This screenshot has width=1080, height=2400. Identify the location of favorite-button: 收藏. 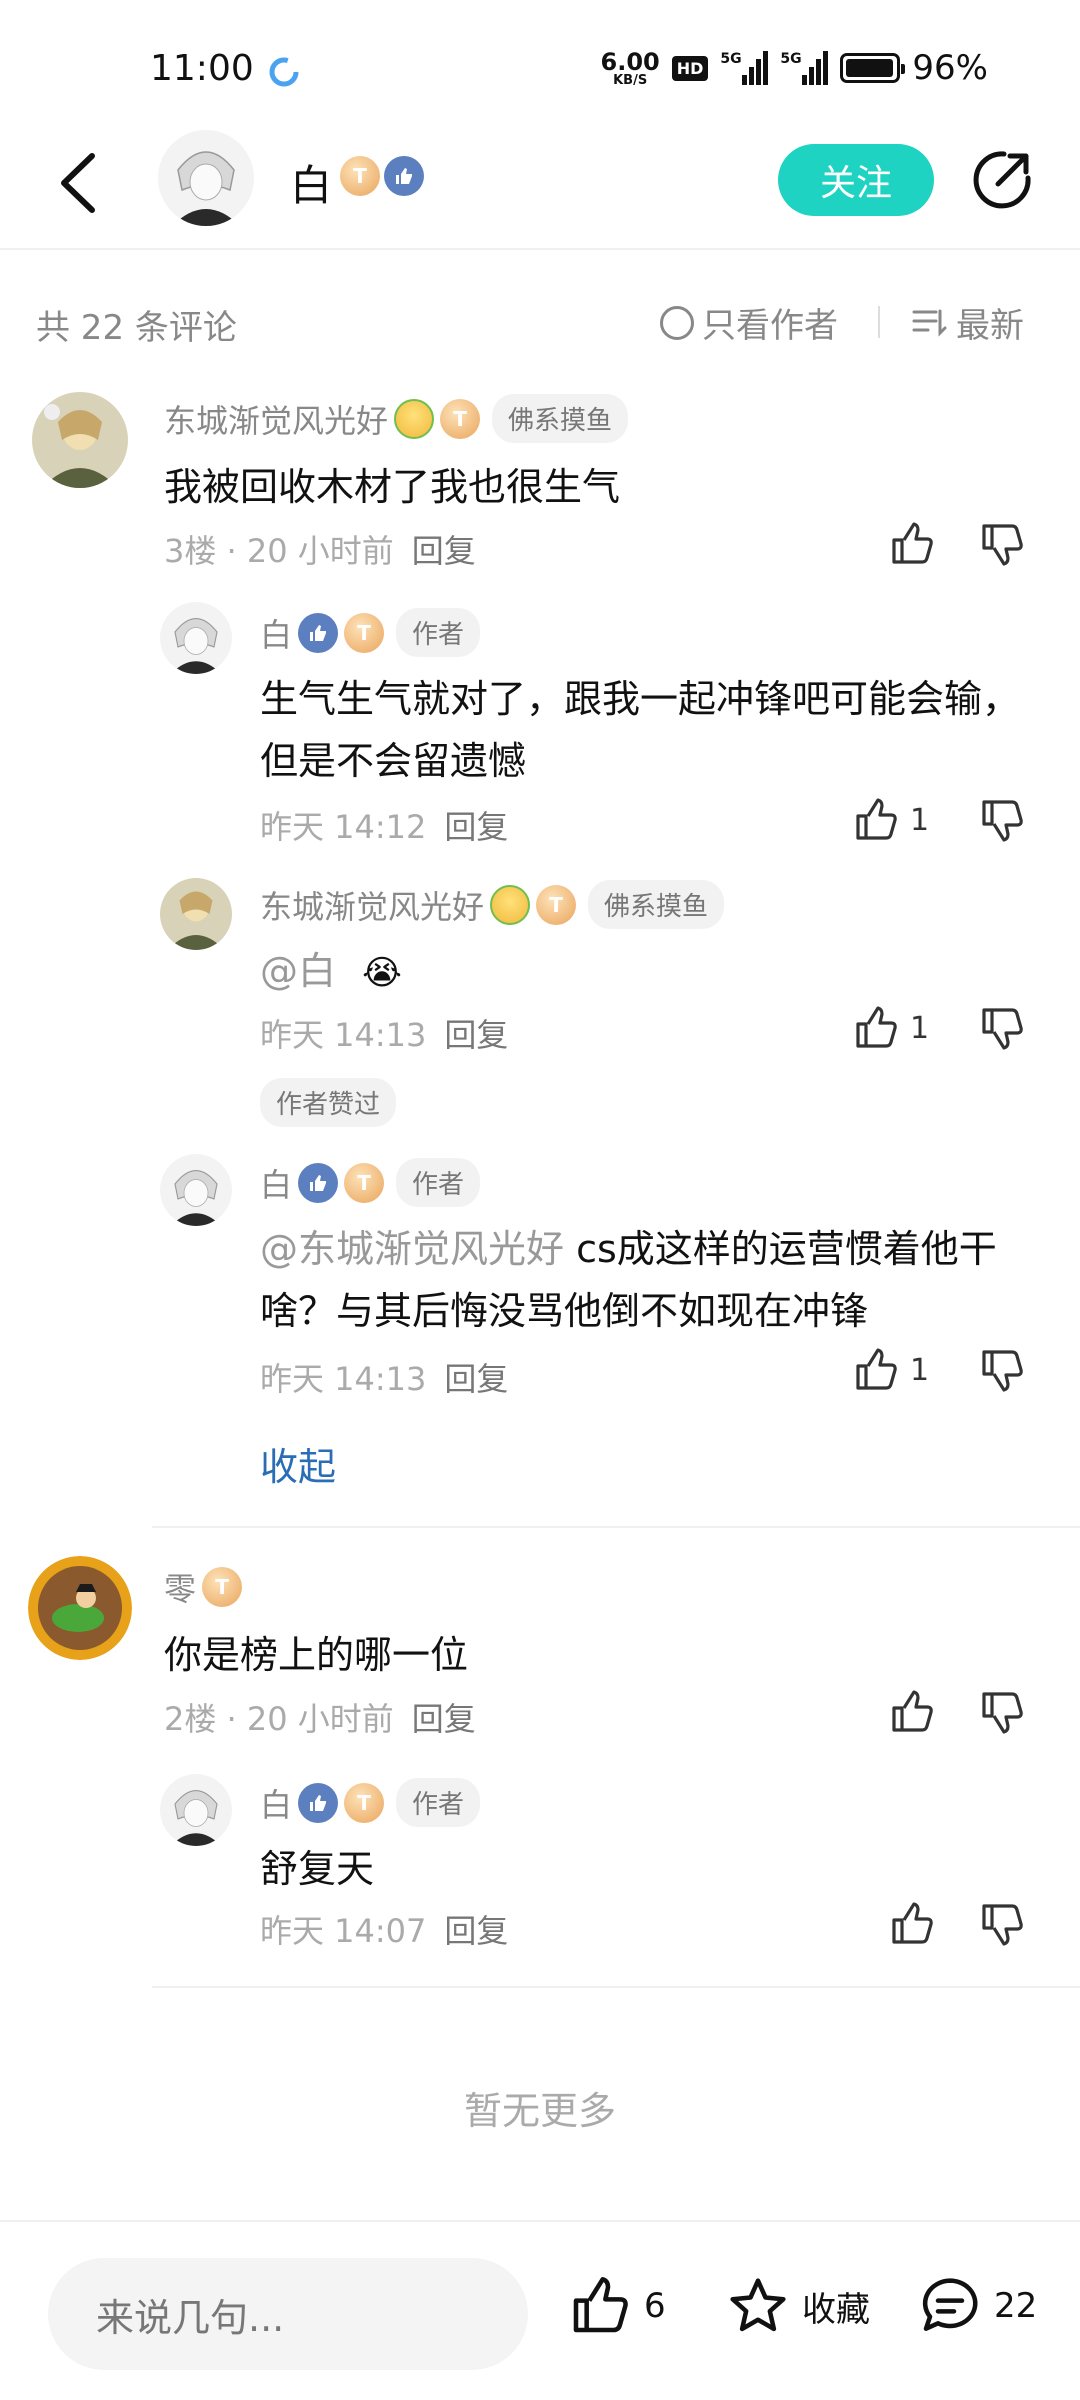
(798, 2306).